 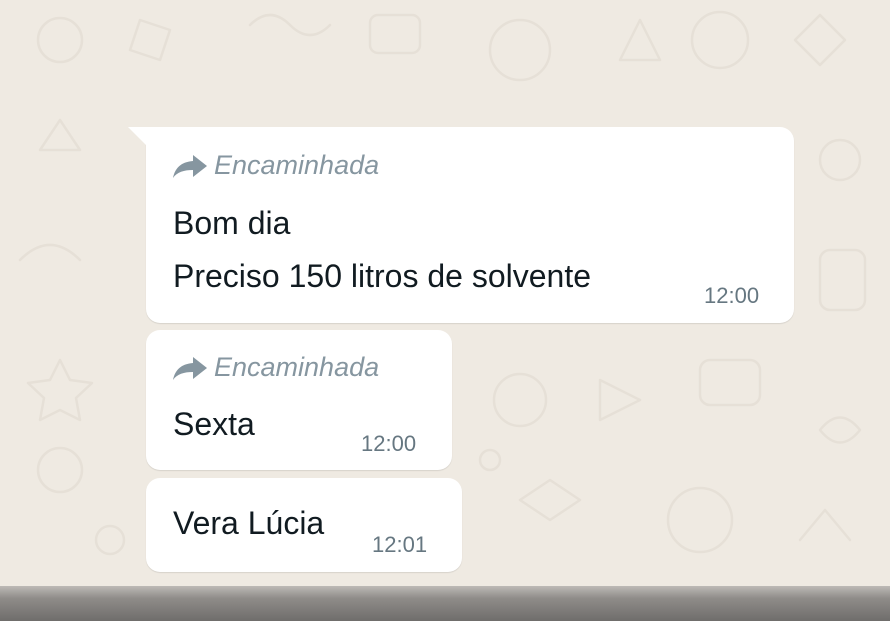 What do you see at coordinates (445, 603) in the screenshot?
I see `bottom-edge-shadow` at bounding box center [445, 603].